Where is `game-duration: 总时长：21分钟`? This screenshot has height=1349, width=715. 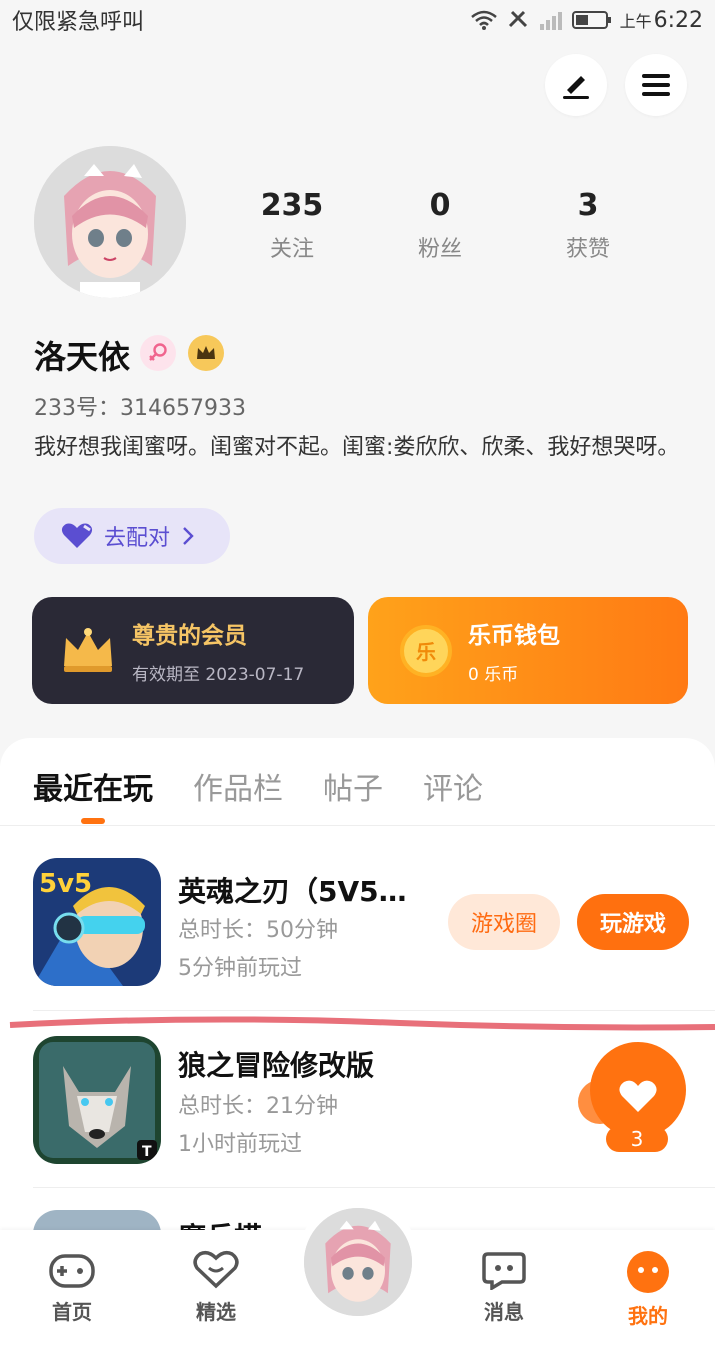
game-duration: 总时长：21分钟 is located at coordinates (258, 1106).